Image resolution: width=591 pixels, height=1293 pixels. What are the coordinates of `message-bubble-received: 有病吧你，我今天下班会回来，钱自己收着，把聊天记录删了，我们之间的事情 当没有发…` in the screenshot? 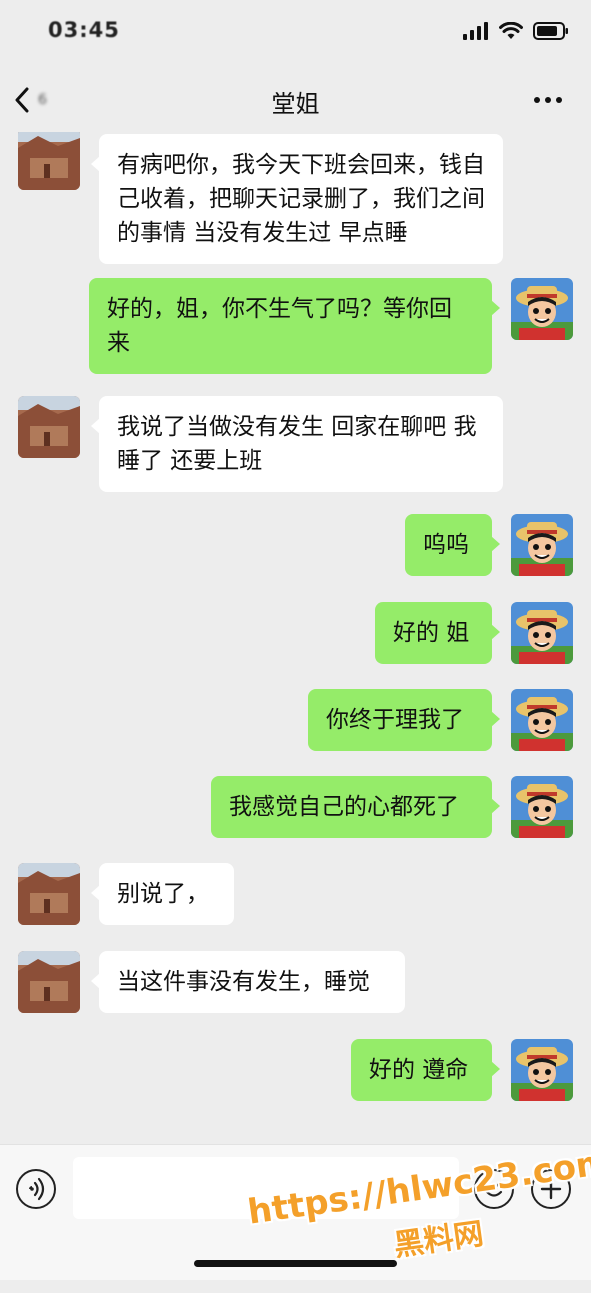 It's located at (297, 199).